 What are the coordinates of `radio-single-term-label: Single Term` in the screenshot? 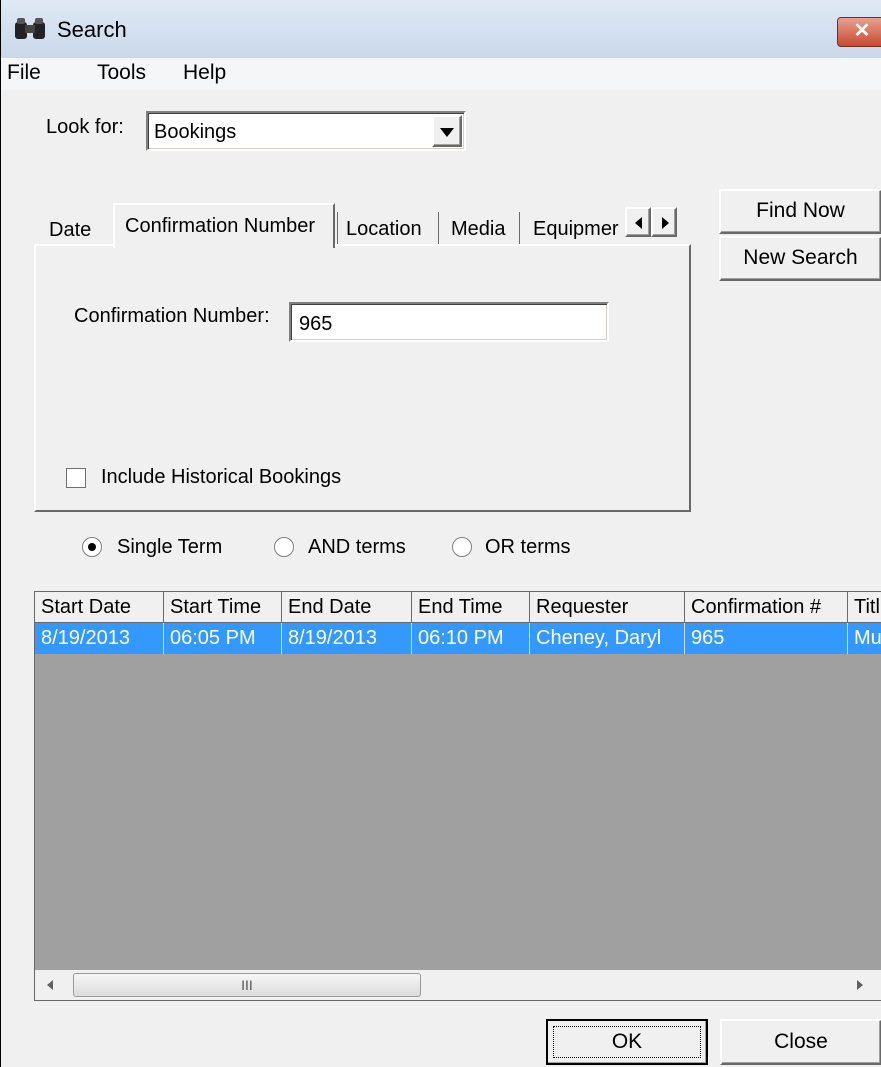 It's located at (170, 547).